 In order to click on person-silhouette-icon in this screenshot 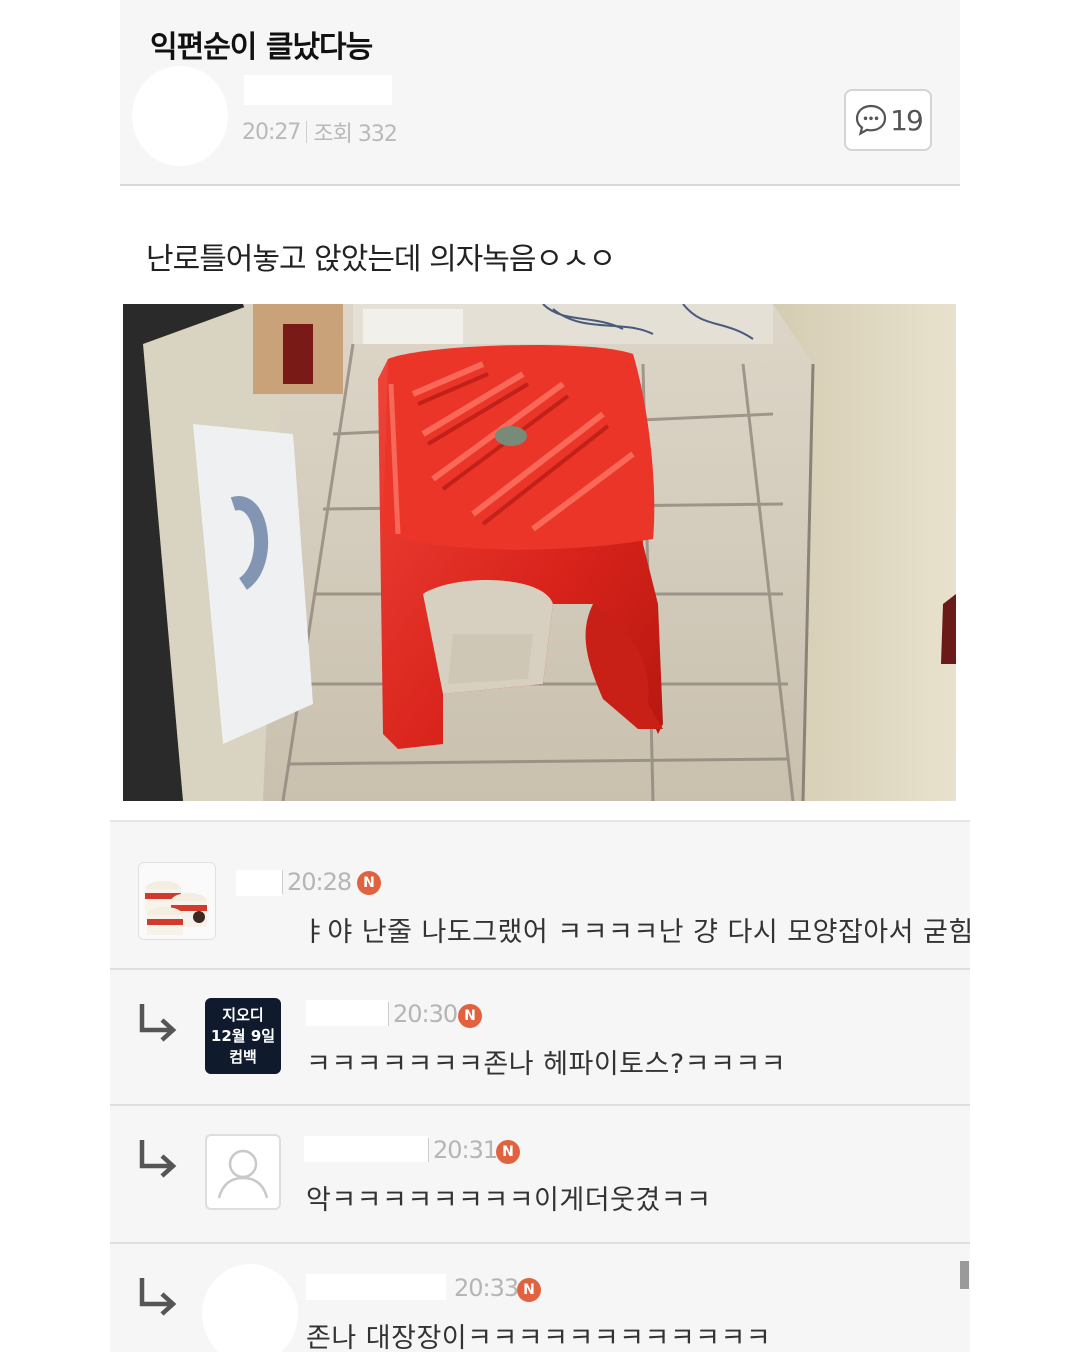, I will do `click(243, 1174)`.